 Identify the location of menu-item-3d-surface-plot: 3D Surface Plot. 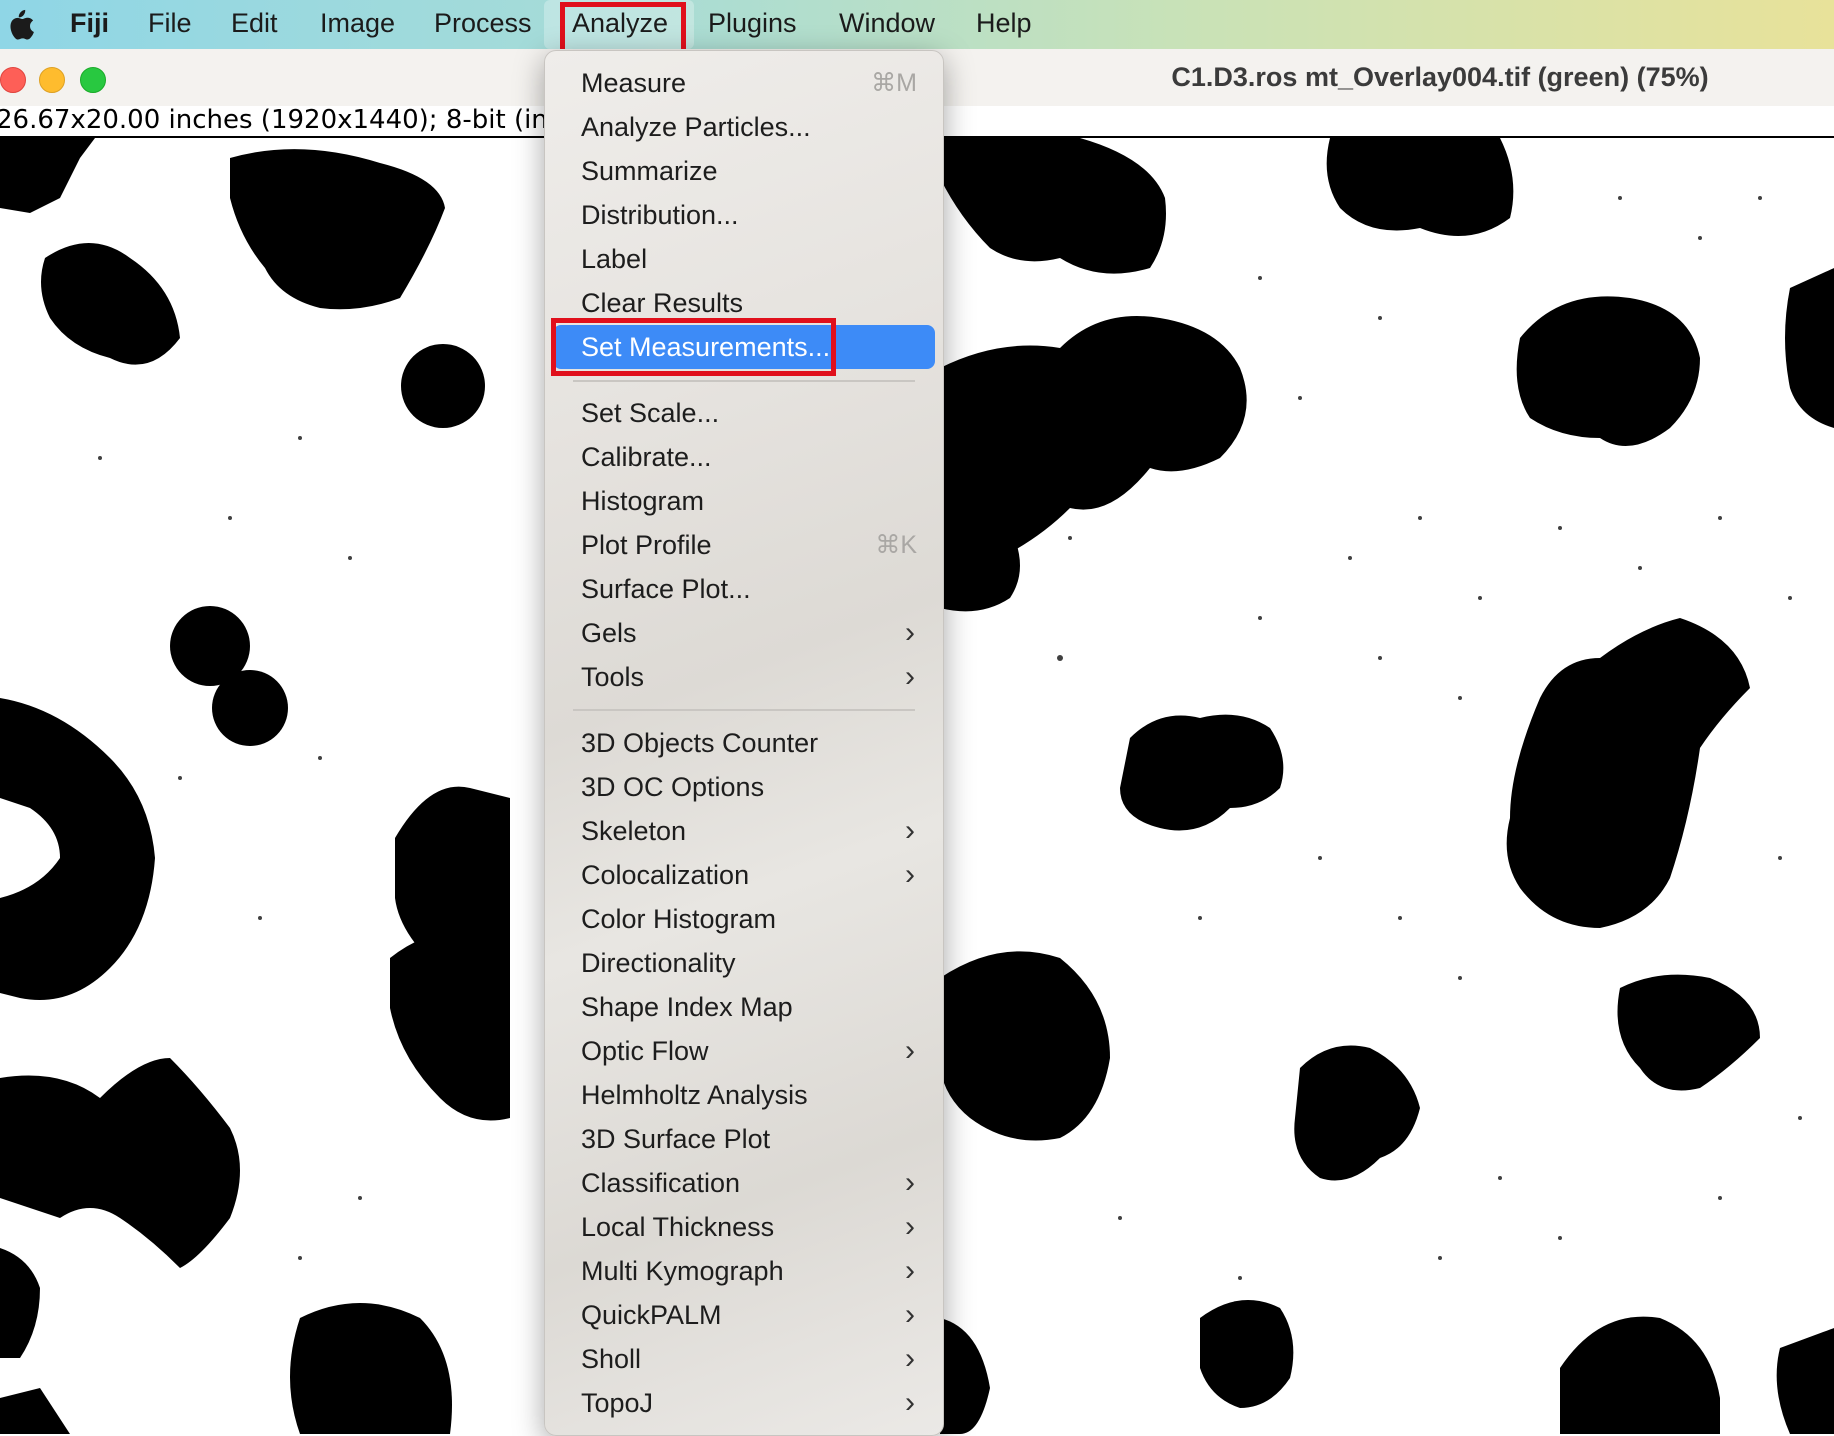
(744, 1139).